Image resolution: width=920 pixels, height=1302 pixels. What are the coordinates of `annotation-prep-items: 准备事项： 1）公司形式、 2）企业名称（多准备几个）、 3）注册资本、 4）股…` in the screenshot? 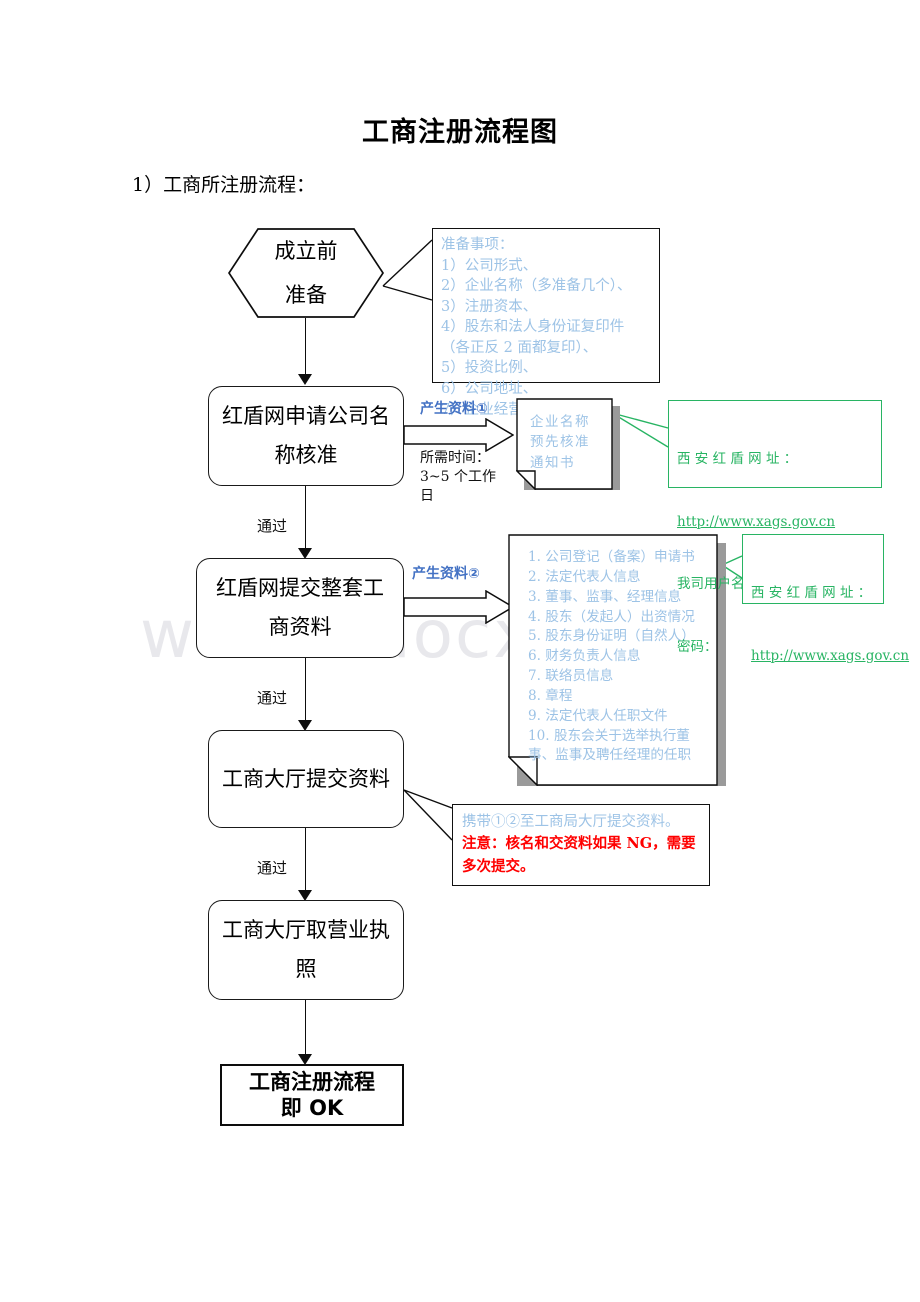 It's located at (546, 323).